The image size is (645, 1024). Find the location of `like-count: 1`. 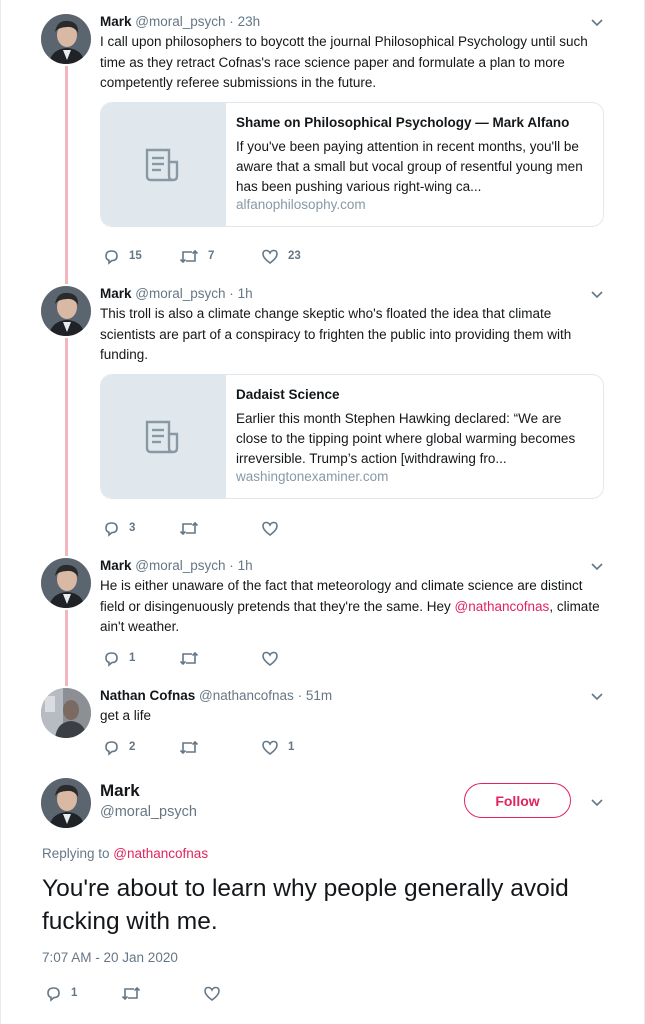

like-count: 1 is located at coordinates (291, 747).